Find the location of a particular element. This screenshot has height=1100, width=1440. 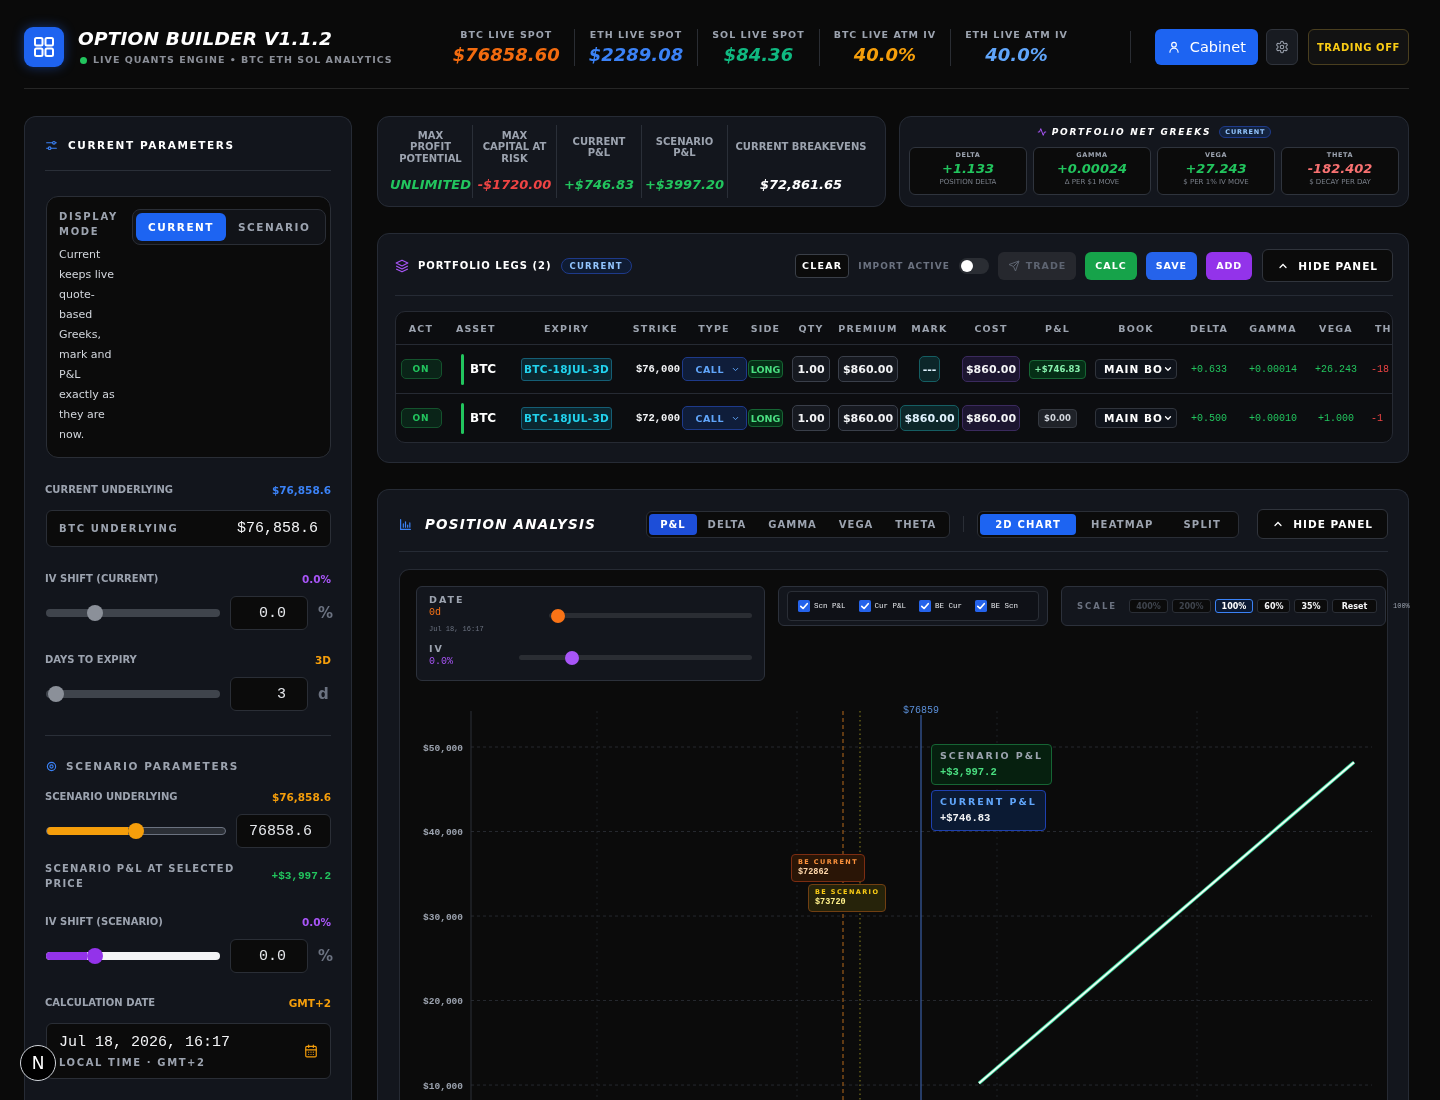

card-title: POSITION ANALYSIS is located at coordinates (511, 524).